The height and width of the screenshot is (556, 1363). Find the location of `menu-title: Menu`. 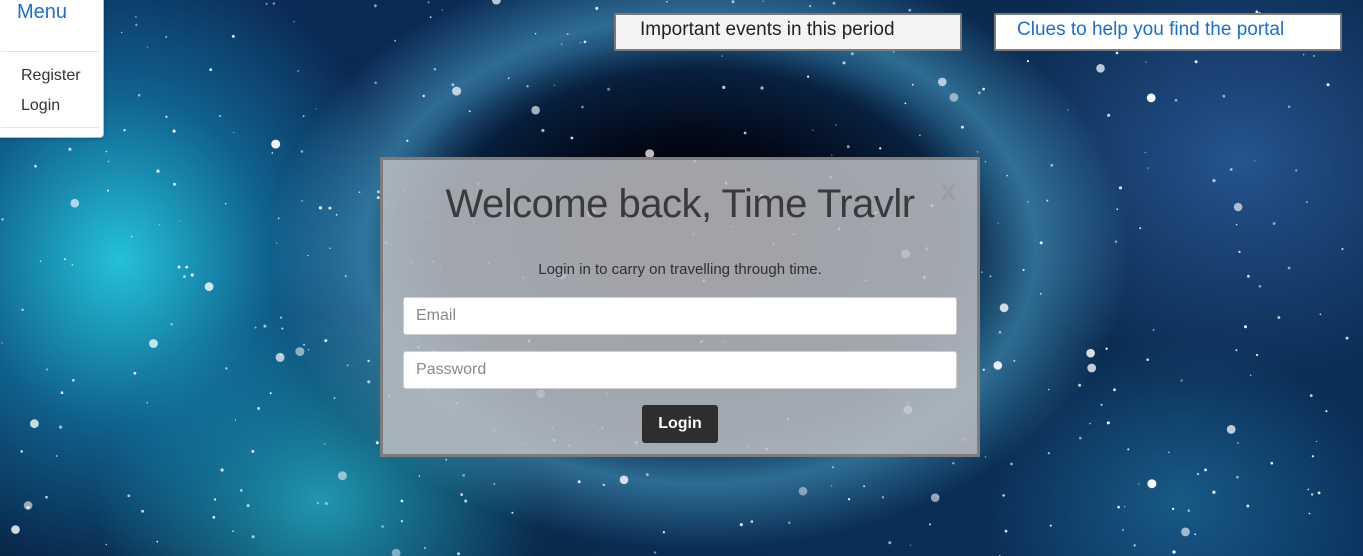

menu-title: Menu is located at coordinates (42, 12).